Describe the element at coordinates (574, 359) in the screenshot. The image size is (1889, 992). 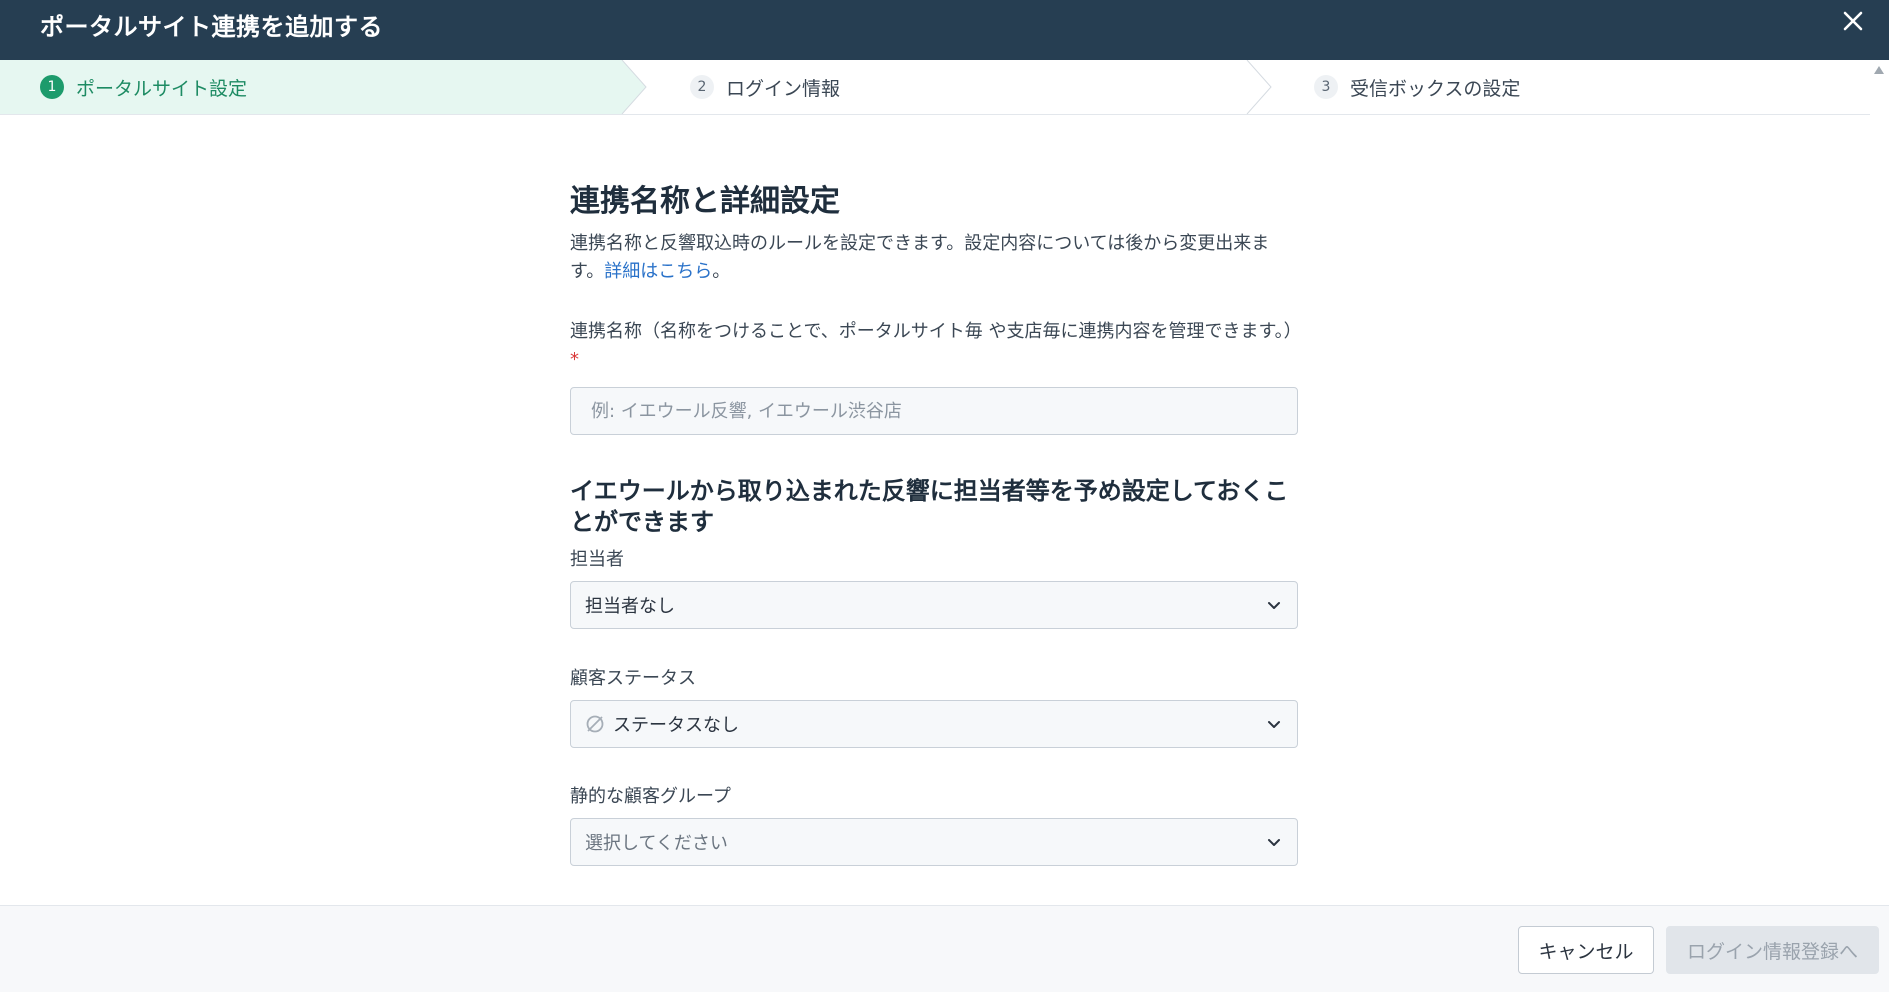
I see `required-mark: *` at that location.